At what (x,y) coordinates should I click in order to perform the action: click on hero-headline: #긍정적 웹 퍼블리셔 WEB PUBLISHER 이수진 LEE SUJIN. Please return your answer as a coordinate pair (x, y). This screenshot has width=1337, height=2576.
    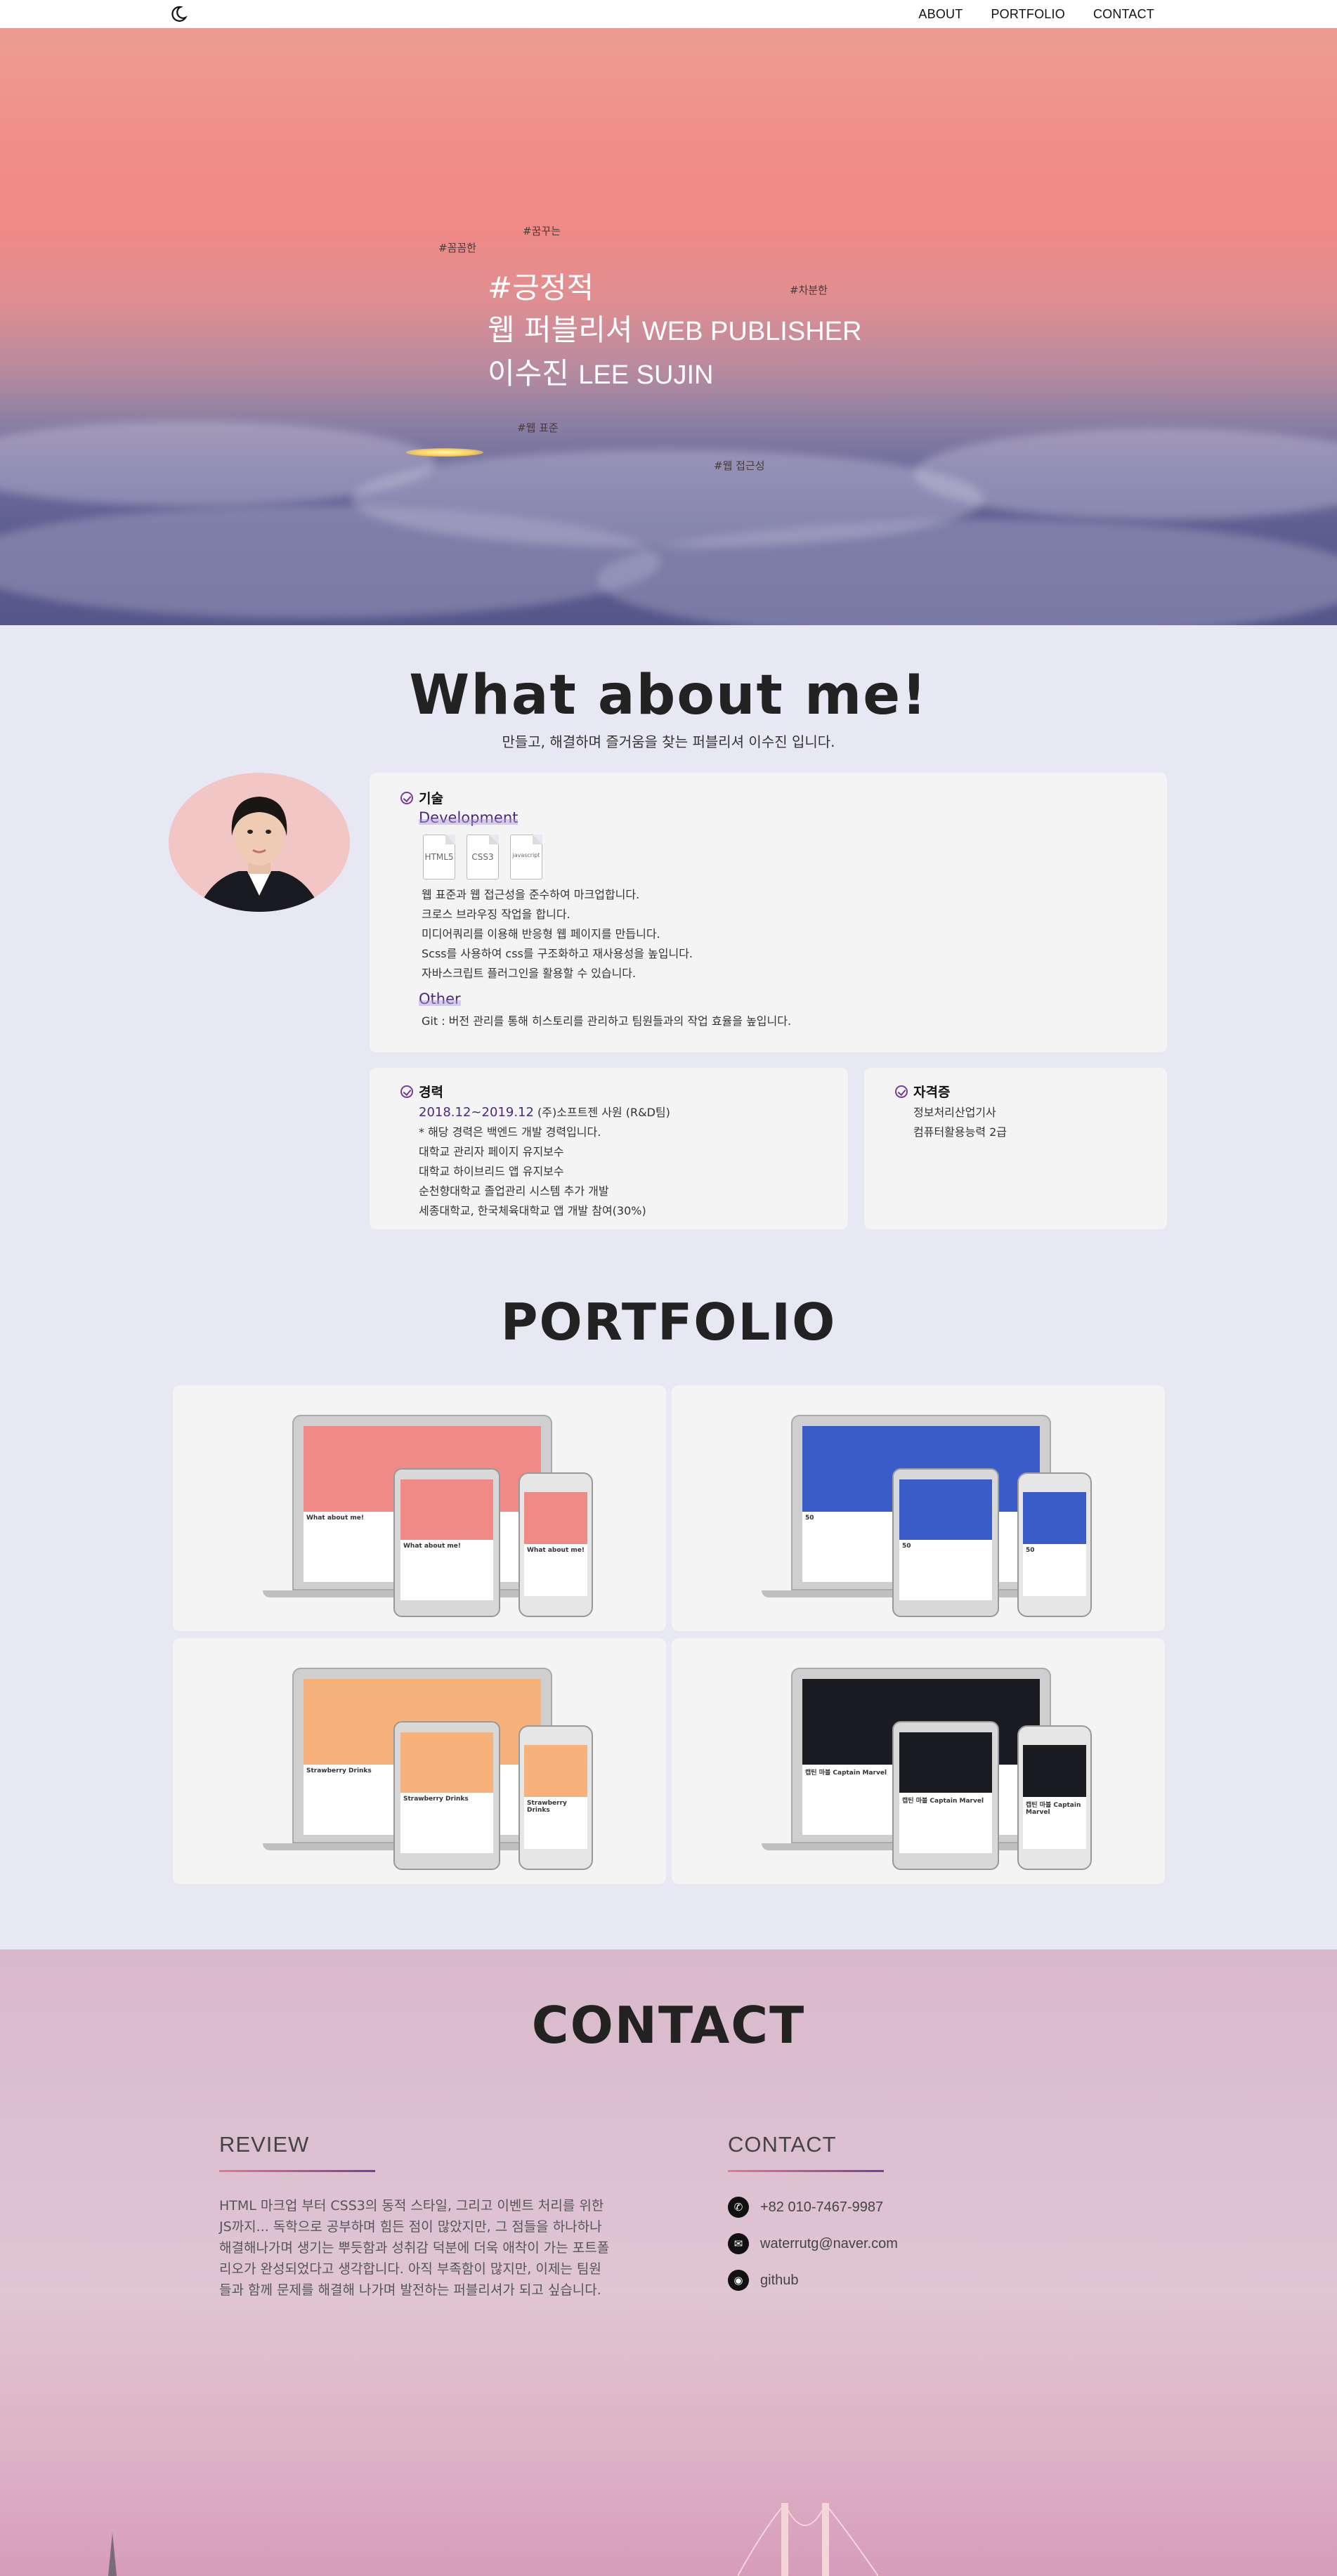
    Looking at the image, I should click on (674, 331).